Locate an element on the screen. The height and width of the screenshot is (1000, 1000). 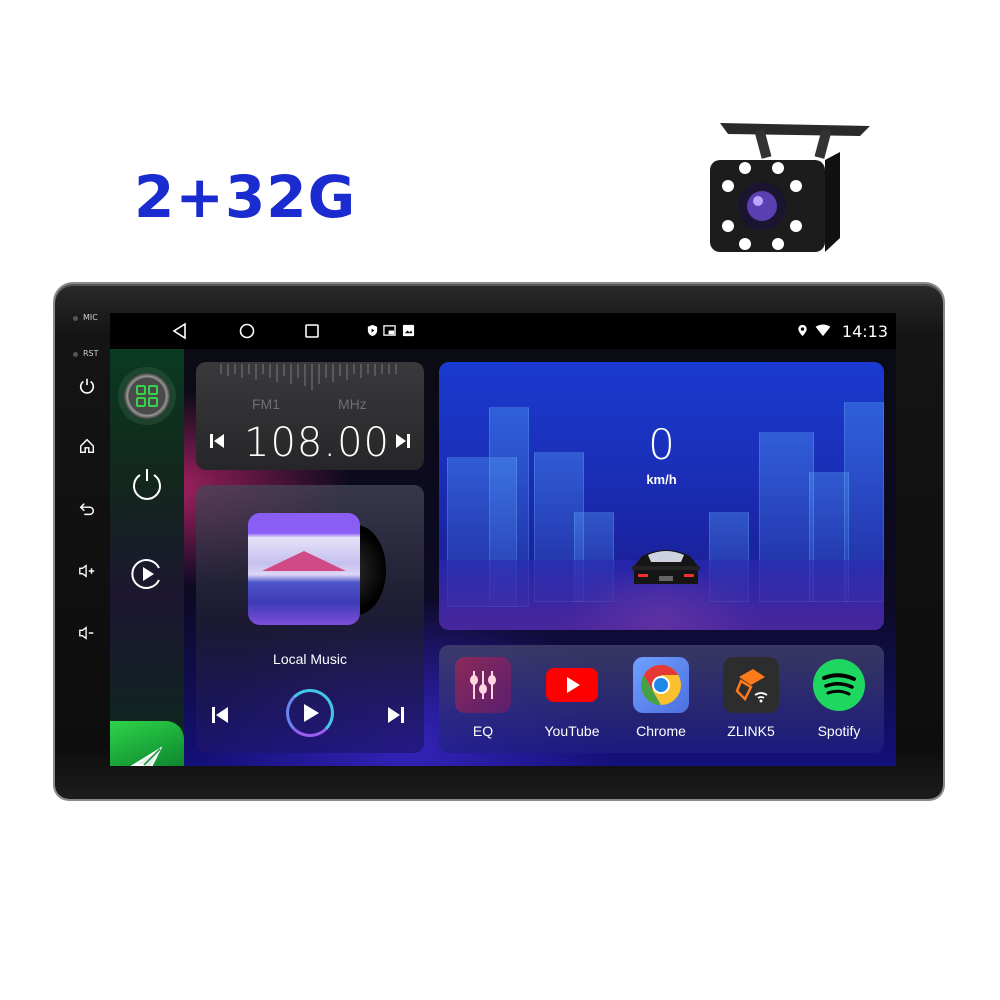
location-icon is located at coordinates (802, 330).